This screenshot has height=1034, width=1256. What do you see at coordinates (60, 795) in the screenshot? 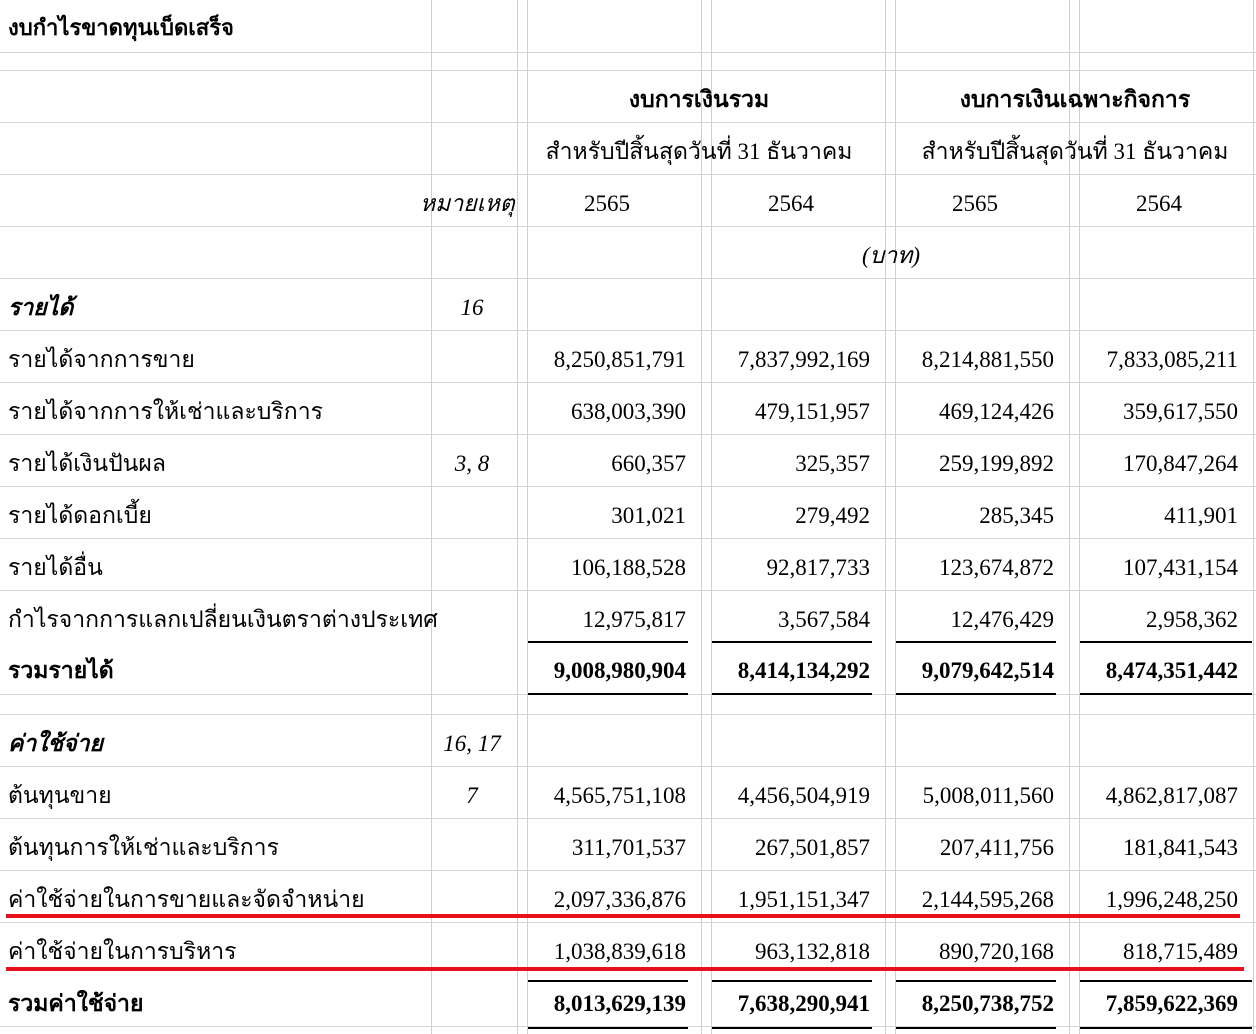
I see `row-label: ต้นทุนขาย` at bounding box center [60, 795].